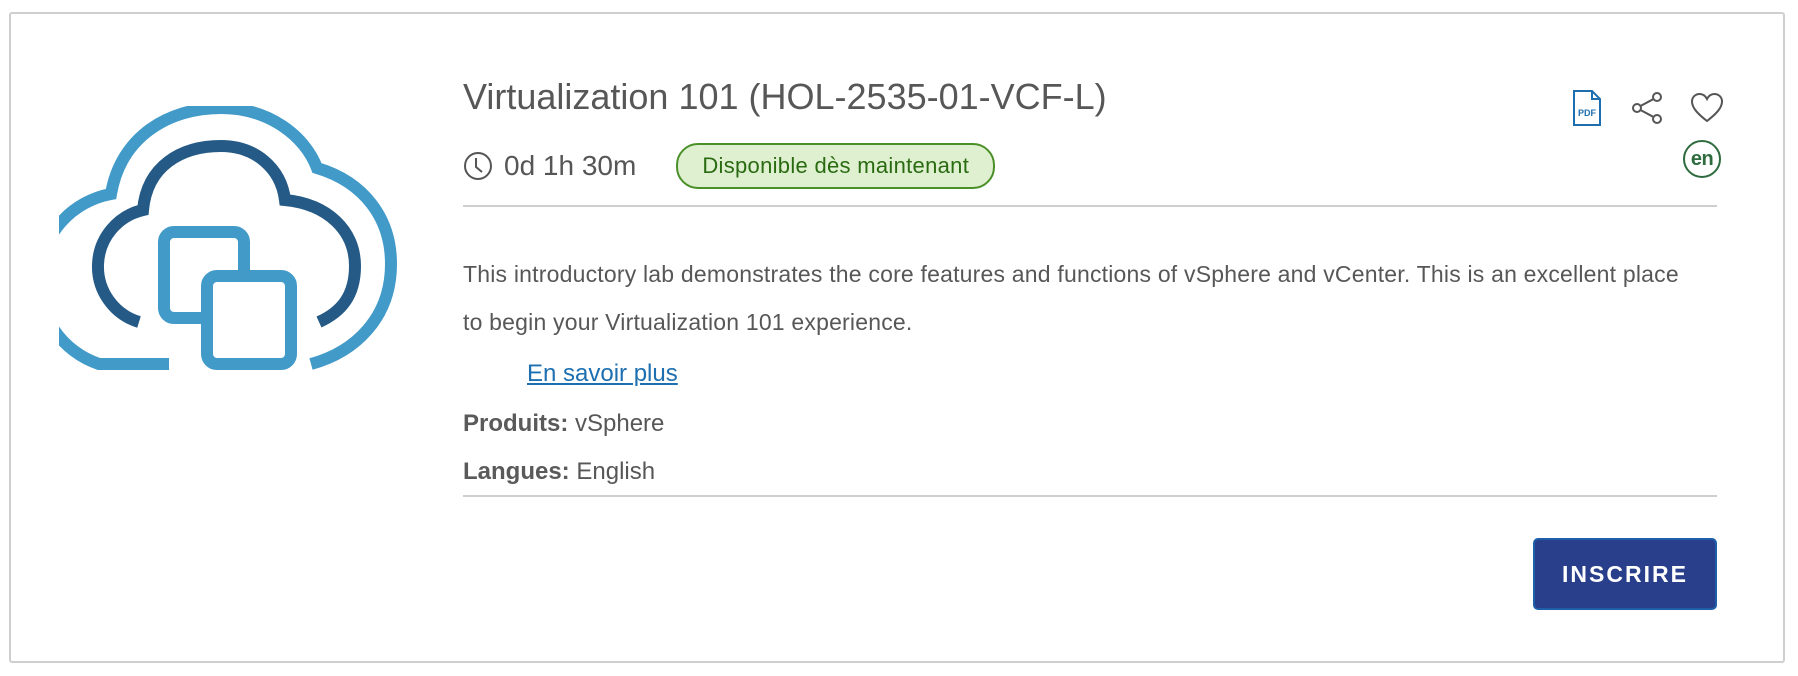 The width and height of the screenshot is (1798, 676). Describe the element at coordinates (616, 471) in the screenshot. I see `languages-value: English` at that location.